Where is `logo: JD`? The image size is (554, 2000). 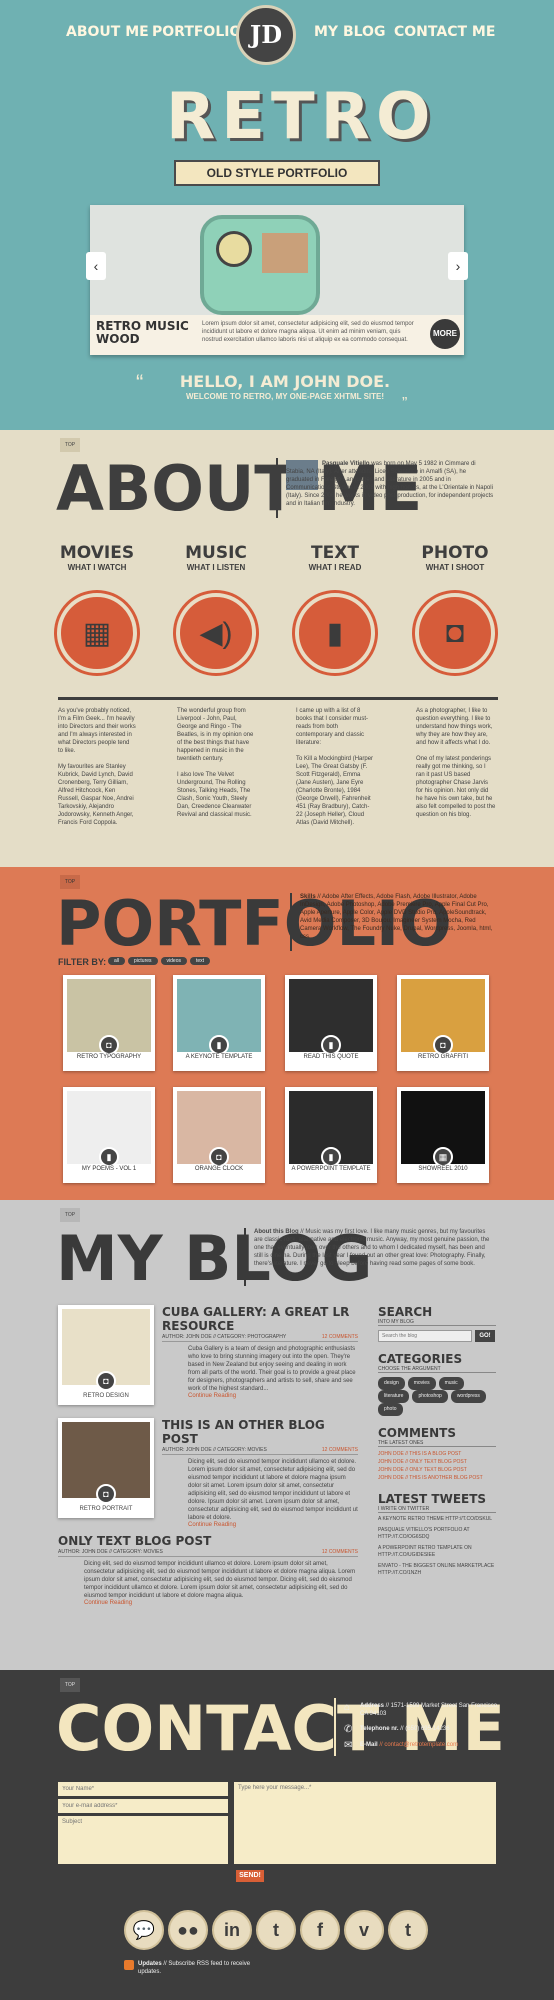
logo: JD is located at coordinates (266, 35).